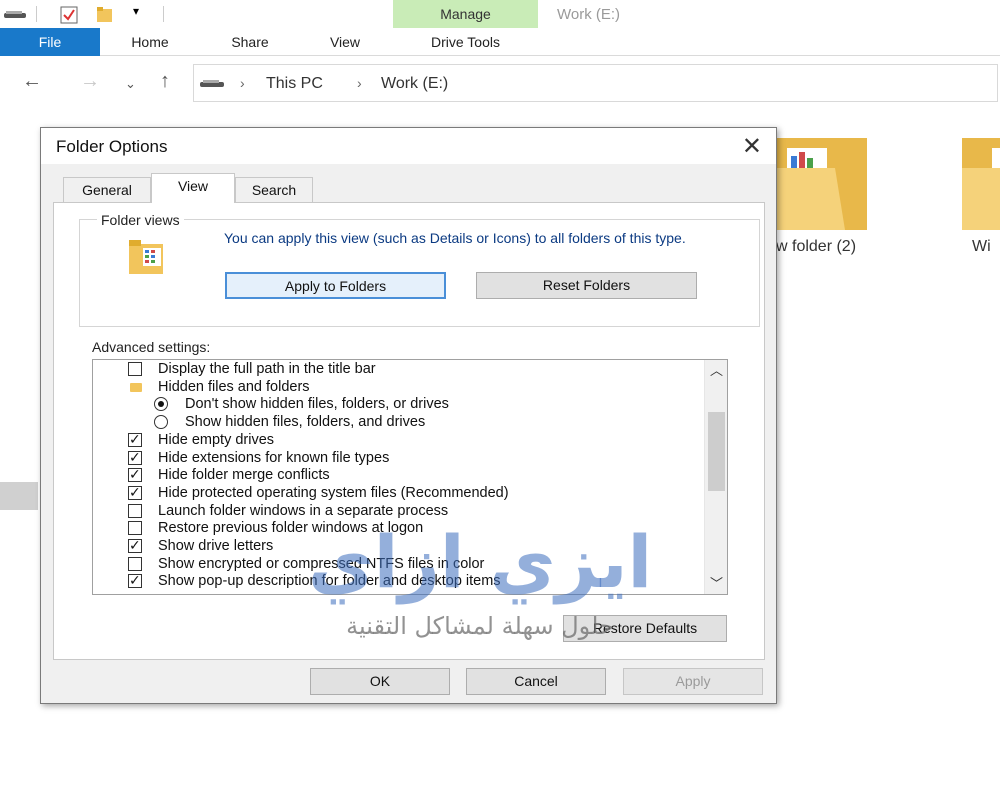  I want to click on tab-drive-tools: Drive Tools, so click(465, 42).